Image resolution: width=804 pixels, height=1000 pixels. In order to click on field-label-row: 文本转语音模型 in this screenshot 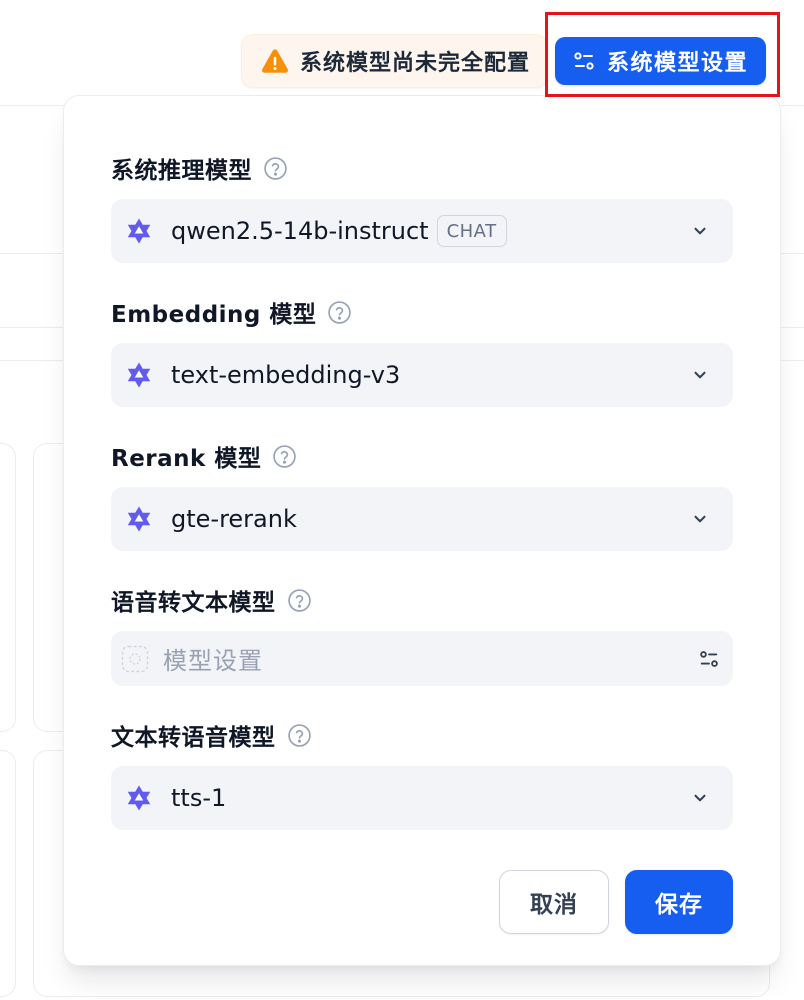, I will do `click(422, 736)`.